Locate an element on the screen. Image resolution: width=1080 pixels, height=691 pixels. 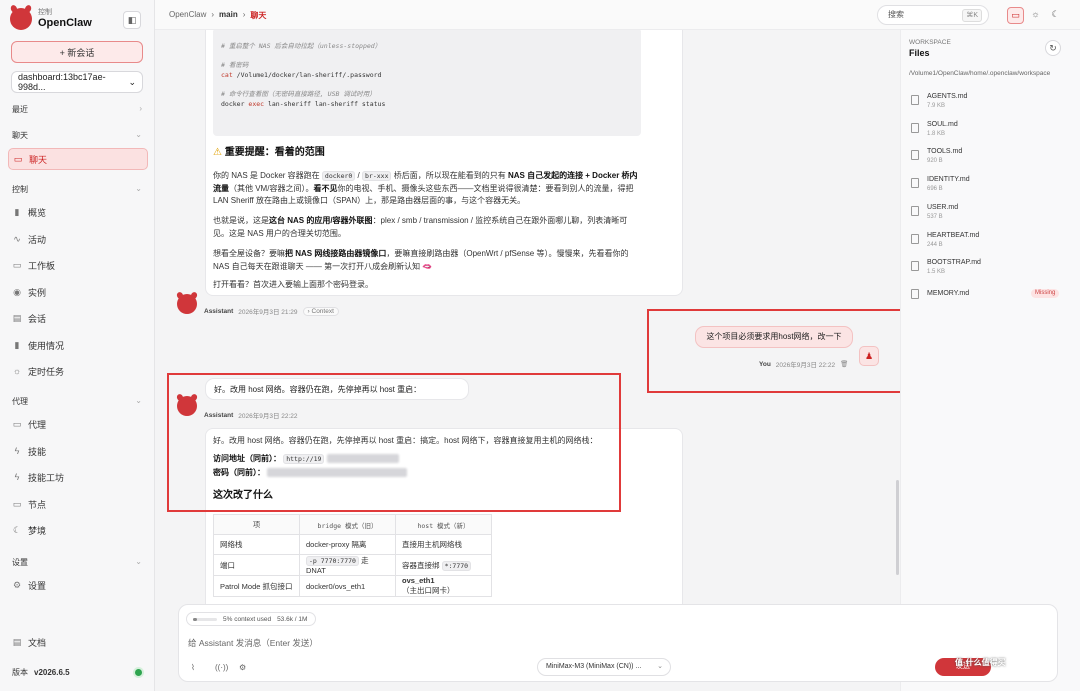
sender-name: Assistant is located at coordinates (219, 311).